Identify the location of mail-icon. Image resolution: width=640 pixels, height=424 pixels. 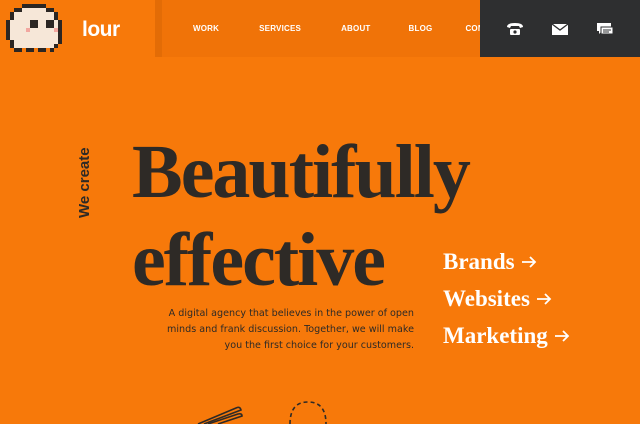
(560, 29).